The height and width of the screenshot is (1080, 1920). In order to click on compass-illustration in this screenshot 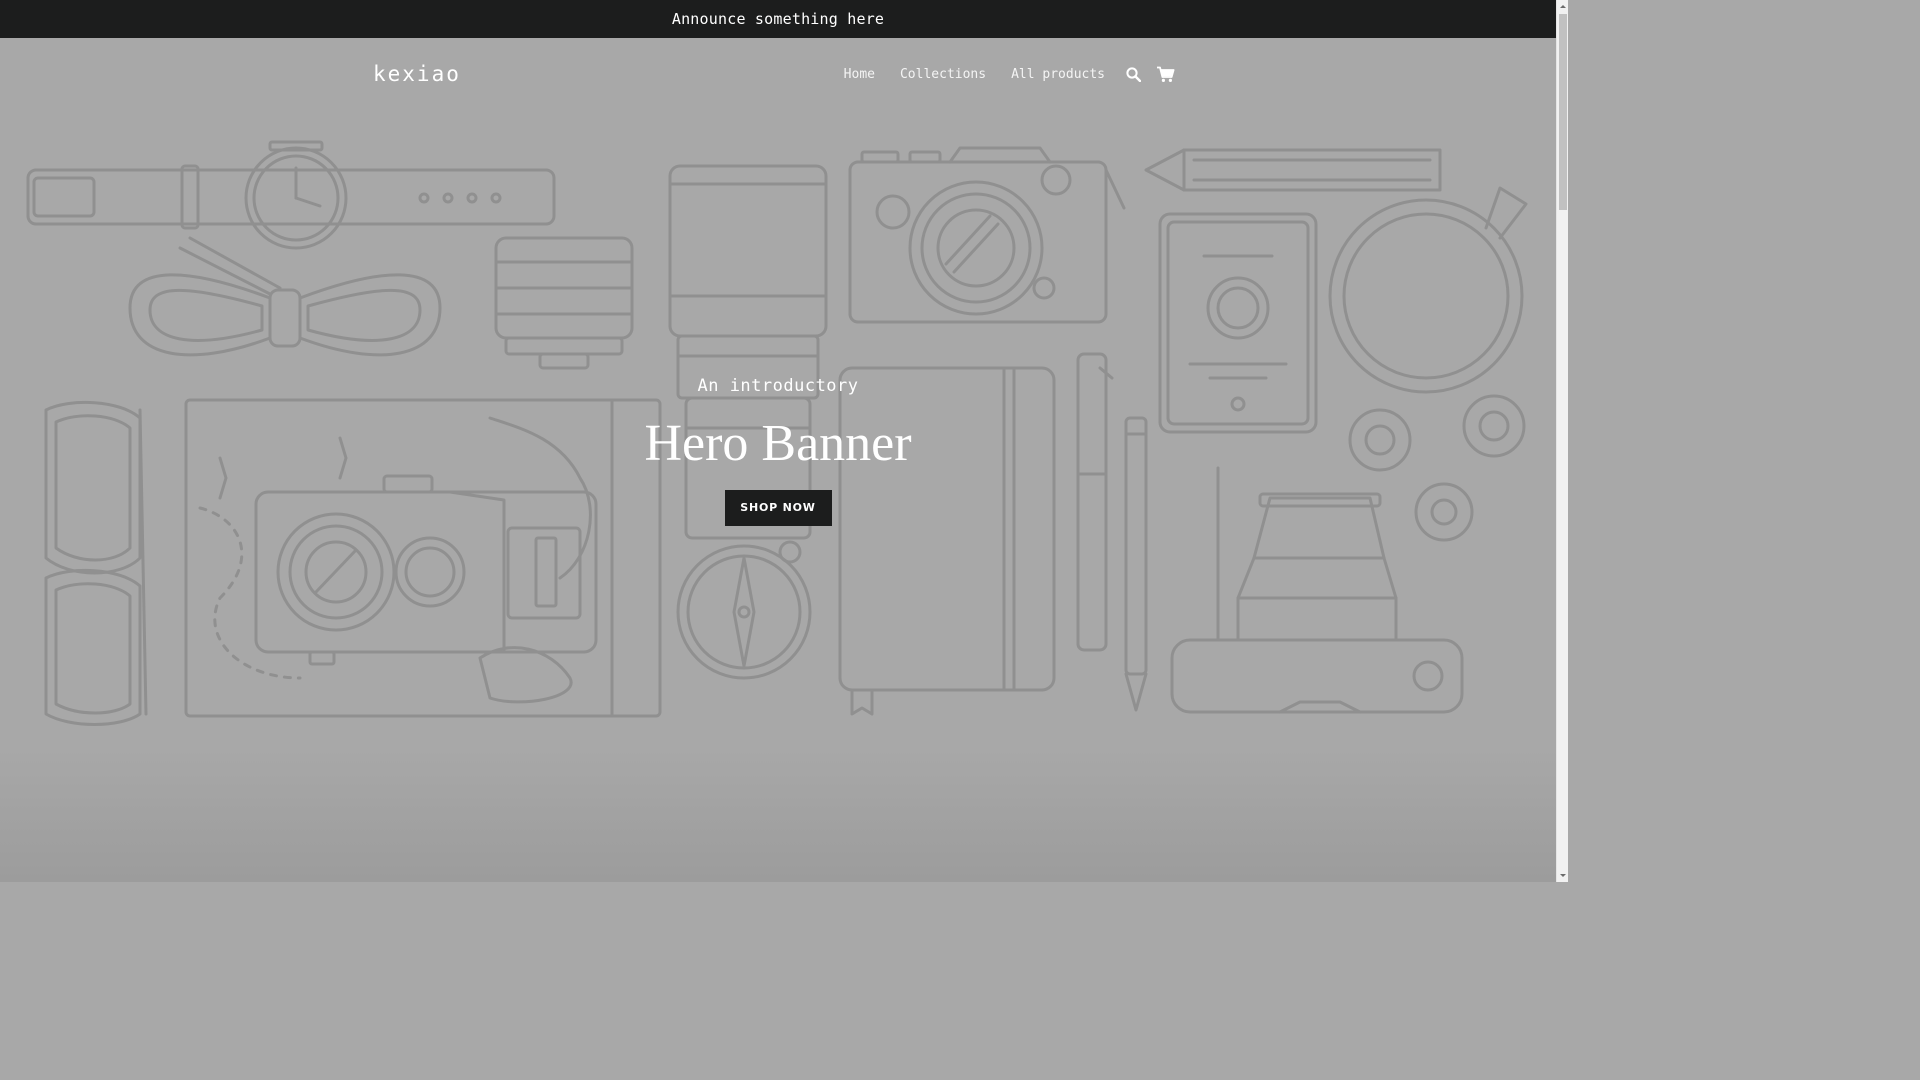, I will do `click(744, 610)`.